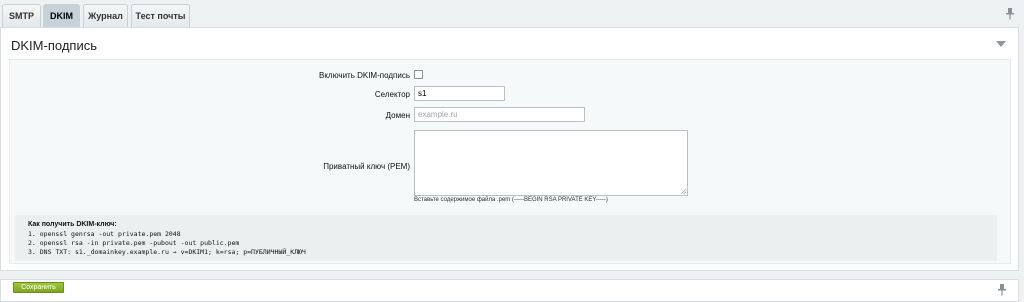  Describe the element at coordinates (160, 15) in the screenshot. I see `tab-mail-test: Тест почты` at that location.